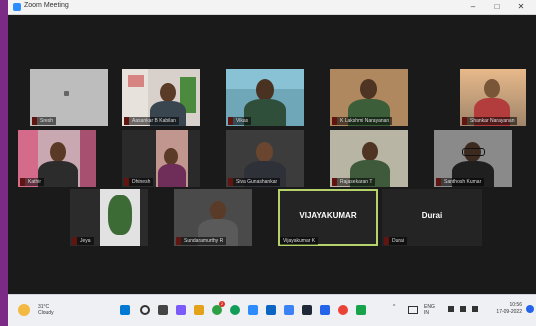 This screenshot has width=536, height=326. What do you see at coordinates (460, 182) in the screenshot?
I see `participant-name: Santhosh Kumar` at bounding box center [460, 182].